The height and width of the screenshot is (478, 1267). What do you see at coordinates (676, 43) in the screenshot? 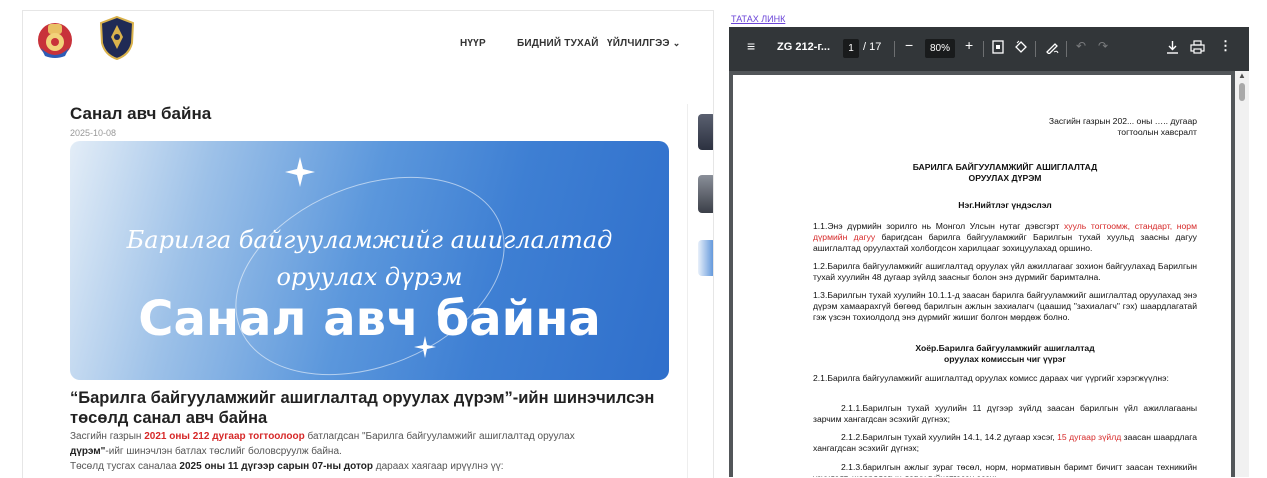
I see `chevron-down-icon: ⌄` at bounding box center [676, 43].